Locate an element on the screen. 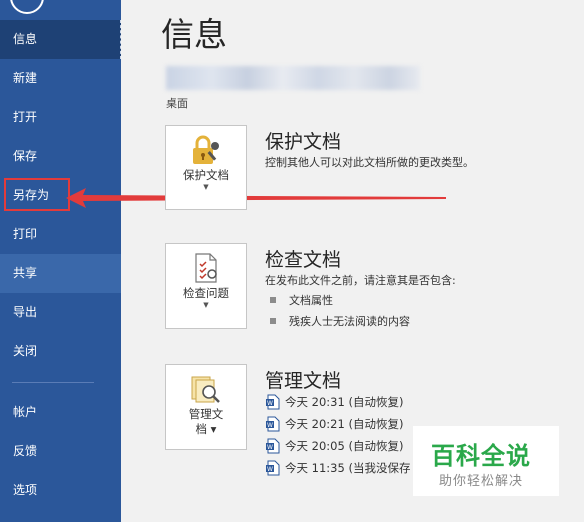 This screenshot has height=522, width=584. protect-document-button: 保护文档 ▼ is located at coordinates (206, 167).